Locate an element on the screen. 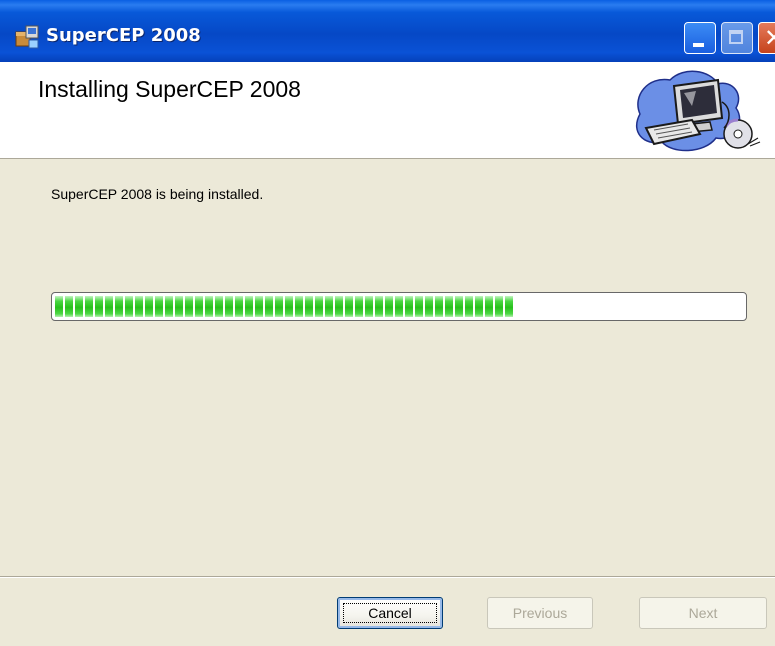 This screenshot has height=646, width=775. next-button-label: Next is located at coordinates (703, 613).